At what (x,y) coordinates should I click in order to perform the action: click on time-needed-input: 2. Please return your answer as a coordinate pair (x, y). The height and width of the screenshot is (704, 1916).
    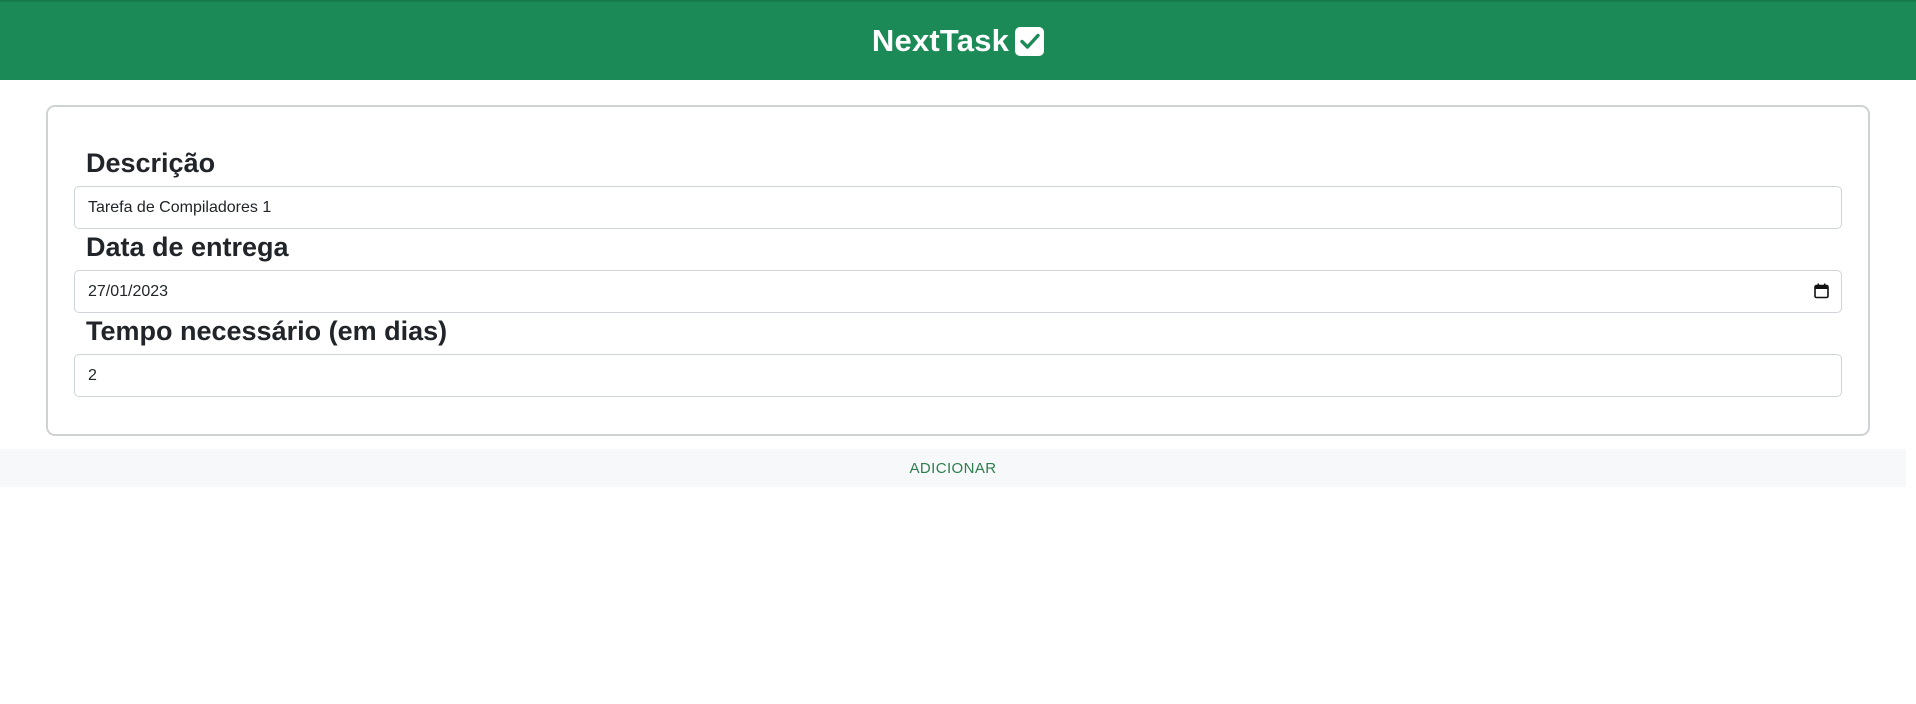
    Looking at the image, I should click on (958, 375).